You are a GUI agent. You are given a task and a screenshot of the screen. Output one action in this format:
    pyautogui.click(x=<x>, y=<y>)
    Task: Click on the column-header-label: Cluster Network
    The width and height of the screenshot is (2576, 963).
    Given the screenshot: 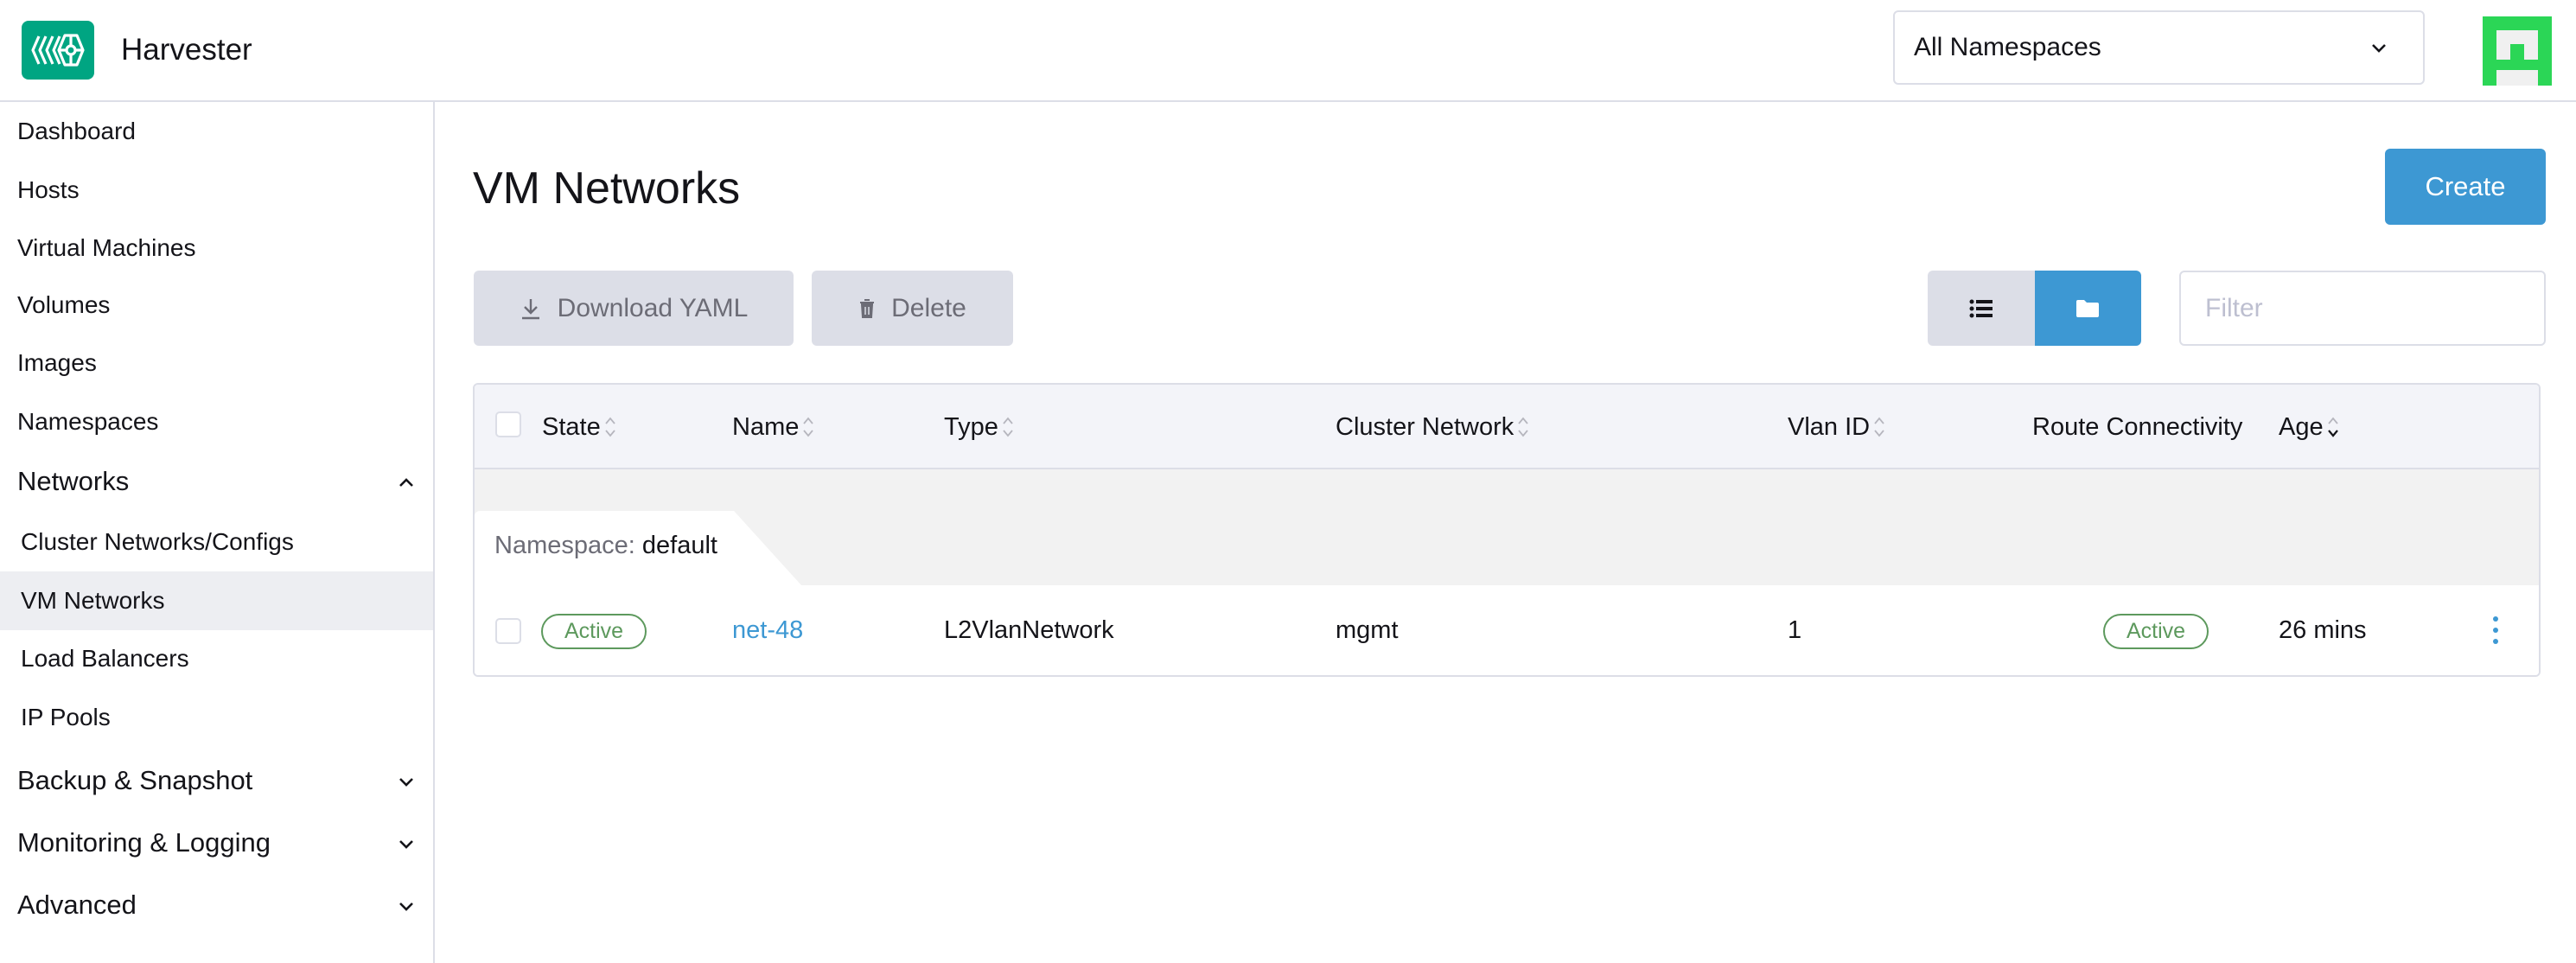 What is the action you would take?
    pyautogui.click(x=1425, y=427)
    